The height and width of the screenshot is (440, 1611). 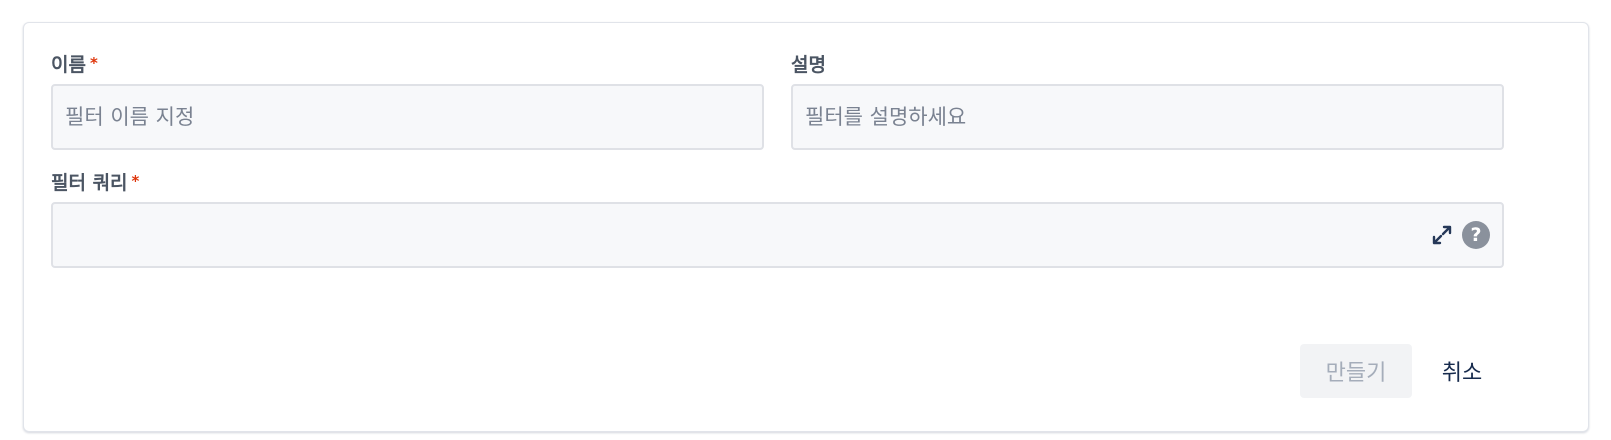 What do you see at coordinates (1460, 235) in the screenshot?
I see `query-tools: ?` at bounding box center [1460, 235].